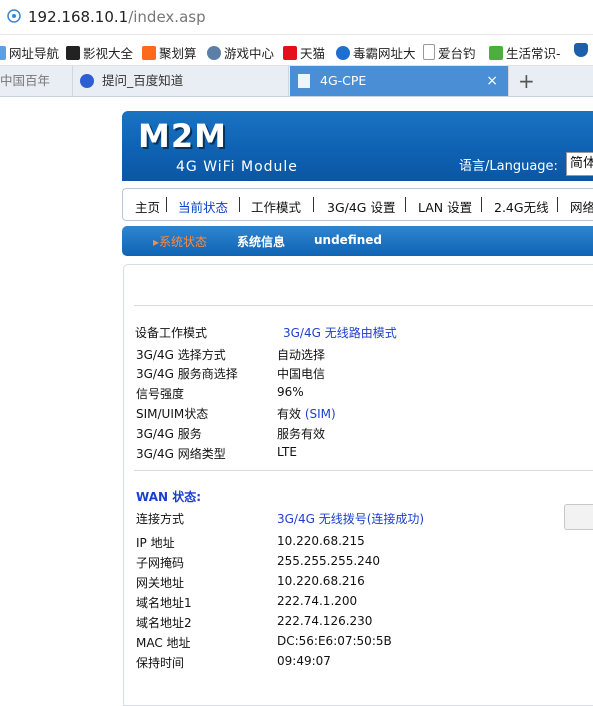  What do you see at coordinates (36, 81) in the screenshot?
I see `tab-baidu-history: 中国百年` at bounding box center [36, 81].